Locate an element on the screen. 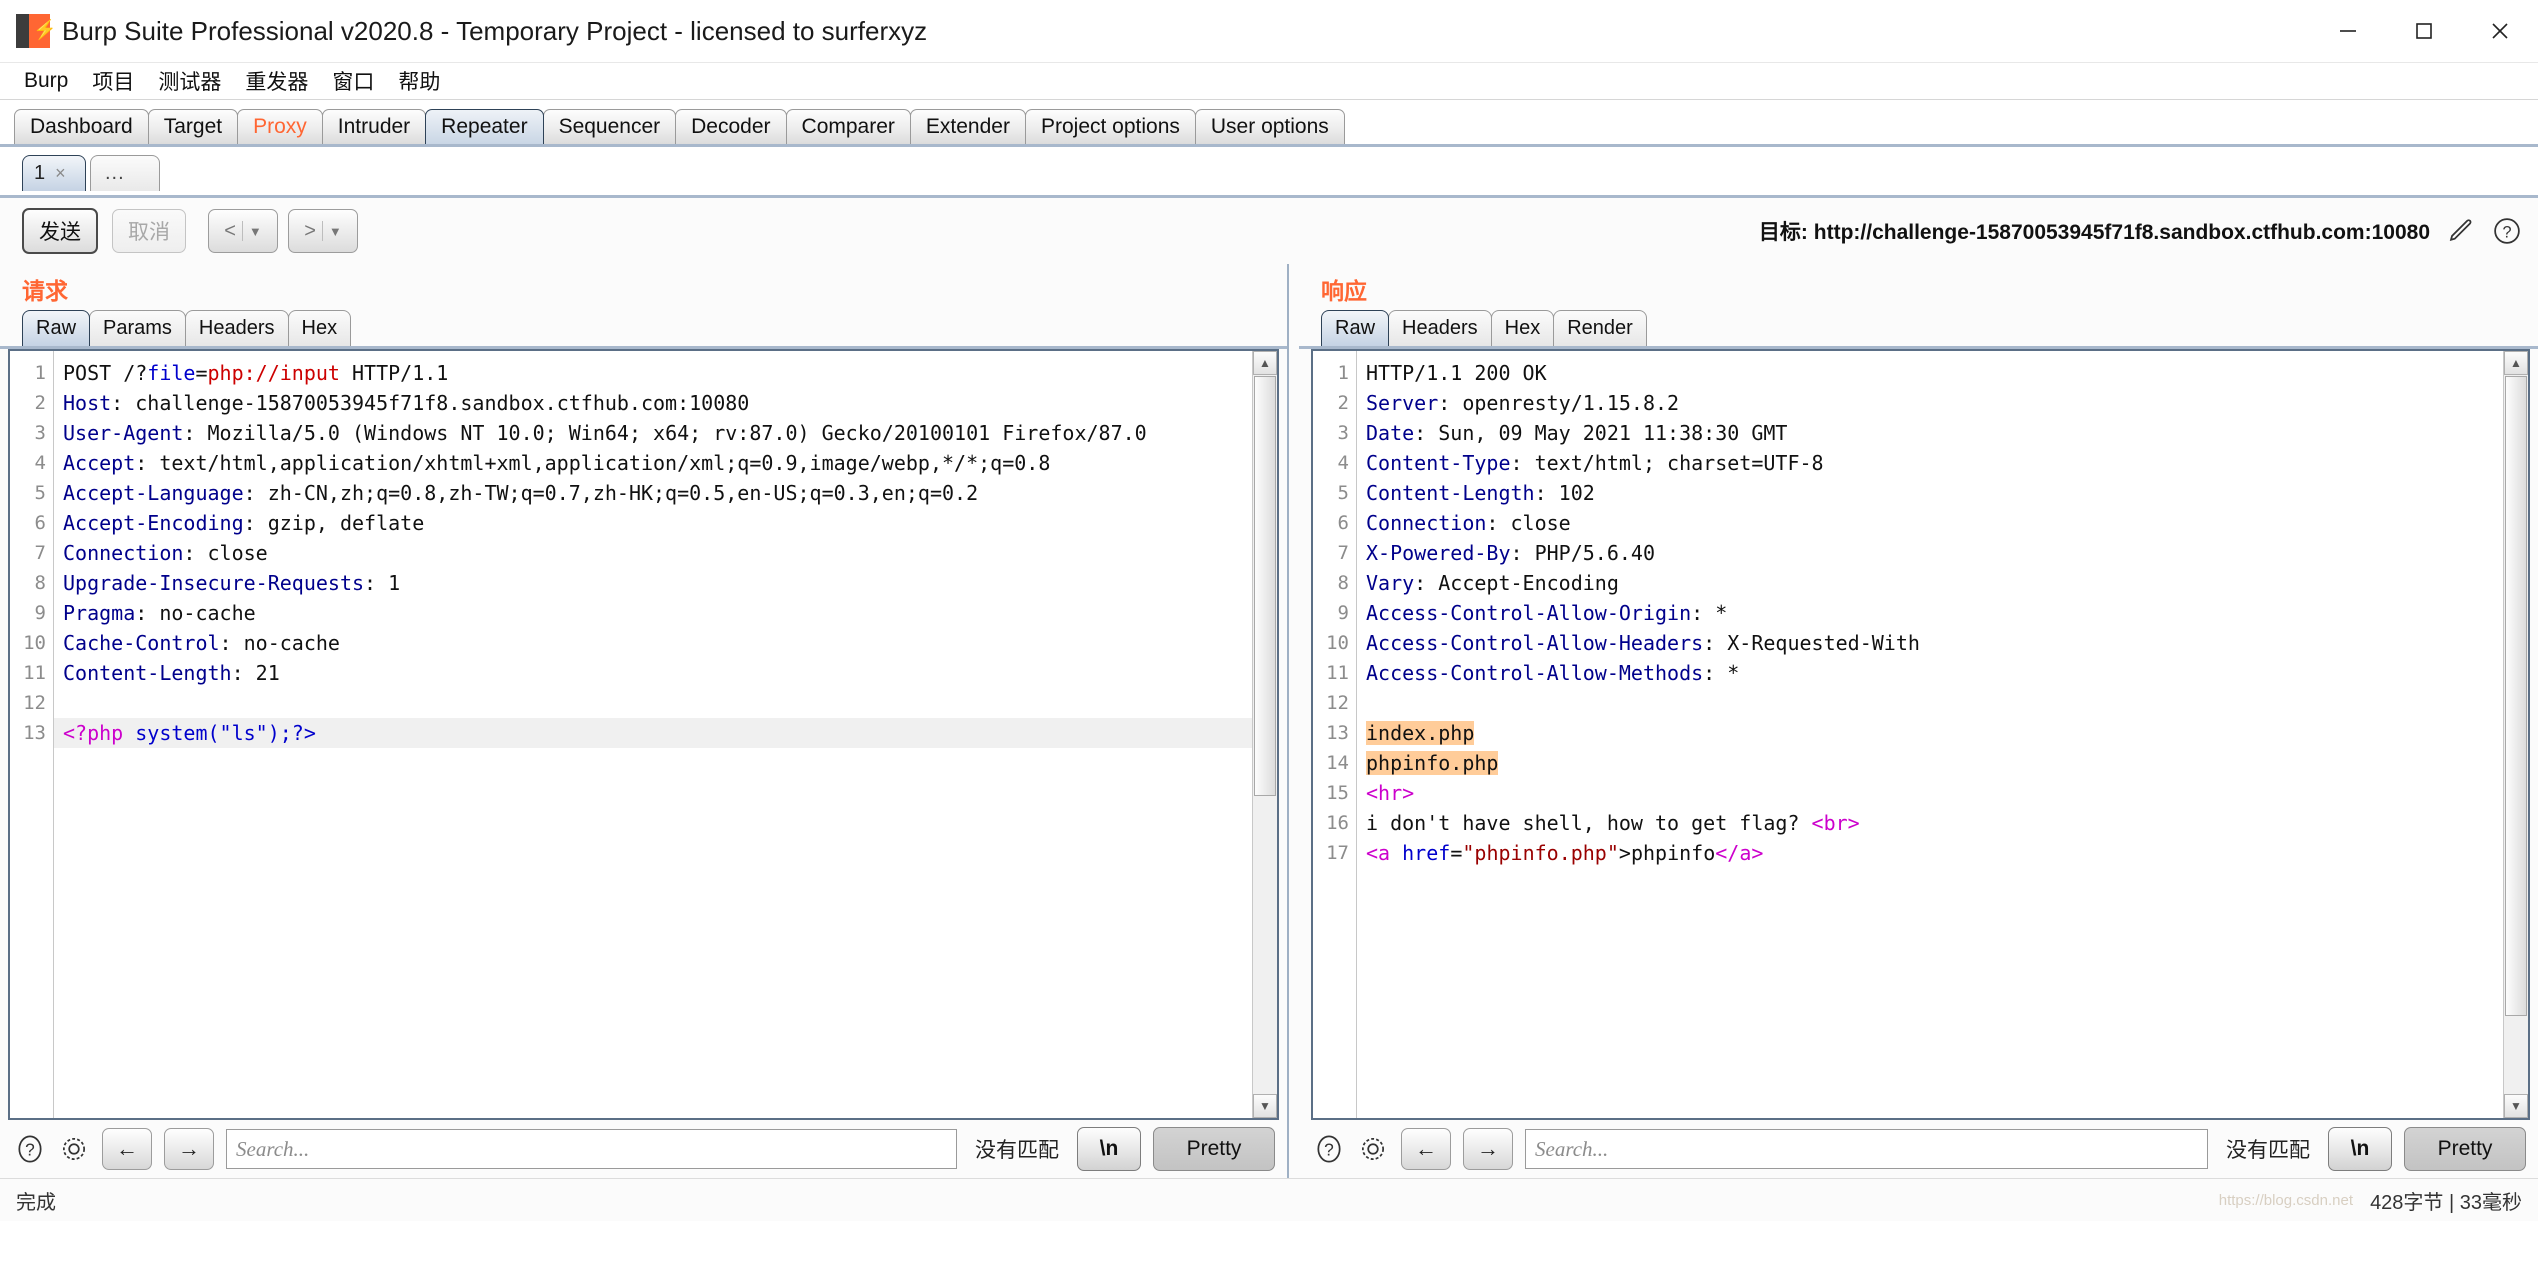 This screenshot has height=1269, width=2538. response-tab-raw: Raw is located at coordinates (1355, 328).